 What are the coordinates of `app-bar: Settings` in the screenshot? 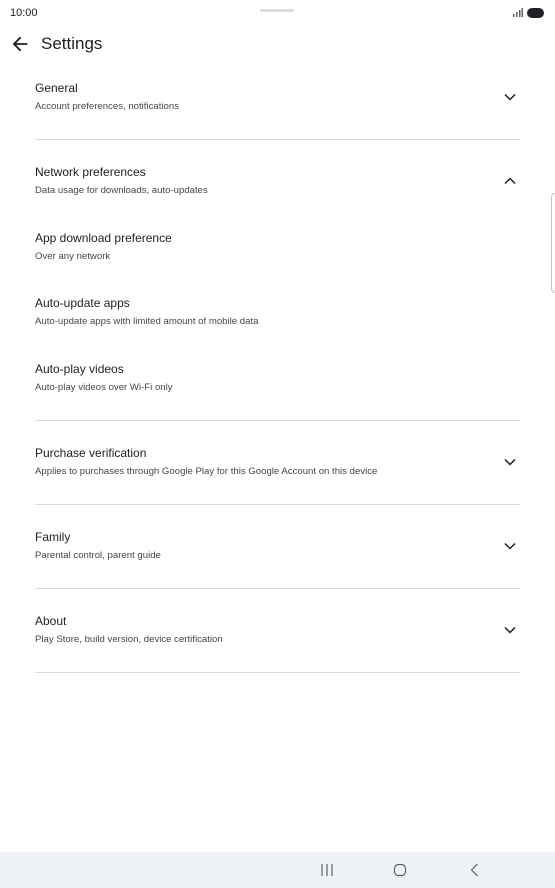 It's located at (277, 43).